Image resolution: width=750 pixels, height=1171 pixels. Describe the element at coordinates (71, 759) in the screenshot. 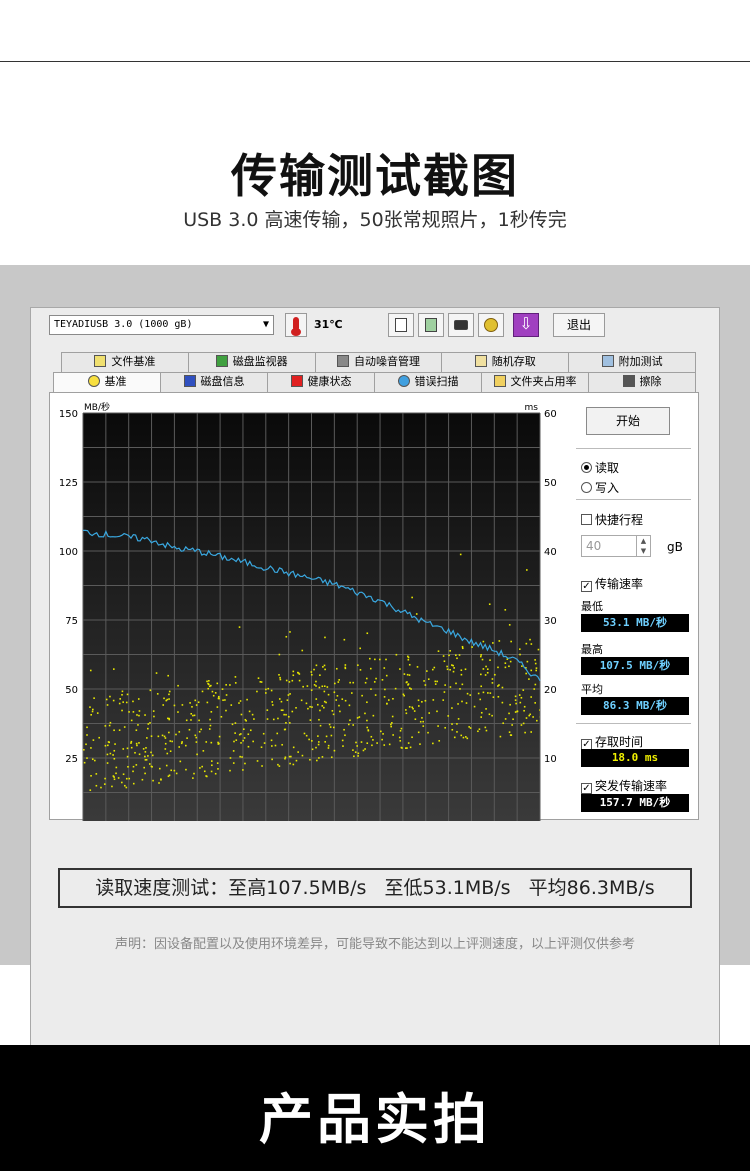

I see `y-axis-left-tick-label: 25` at that location.